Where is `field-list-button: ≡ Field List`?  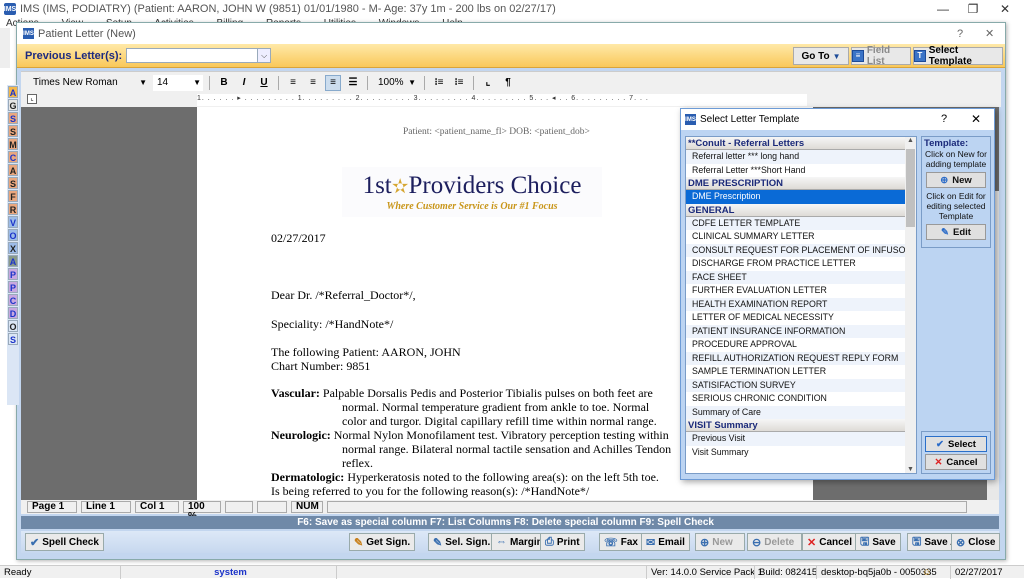
field-list-button: ≡ Field List is located at coordinates (881, 56).